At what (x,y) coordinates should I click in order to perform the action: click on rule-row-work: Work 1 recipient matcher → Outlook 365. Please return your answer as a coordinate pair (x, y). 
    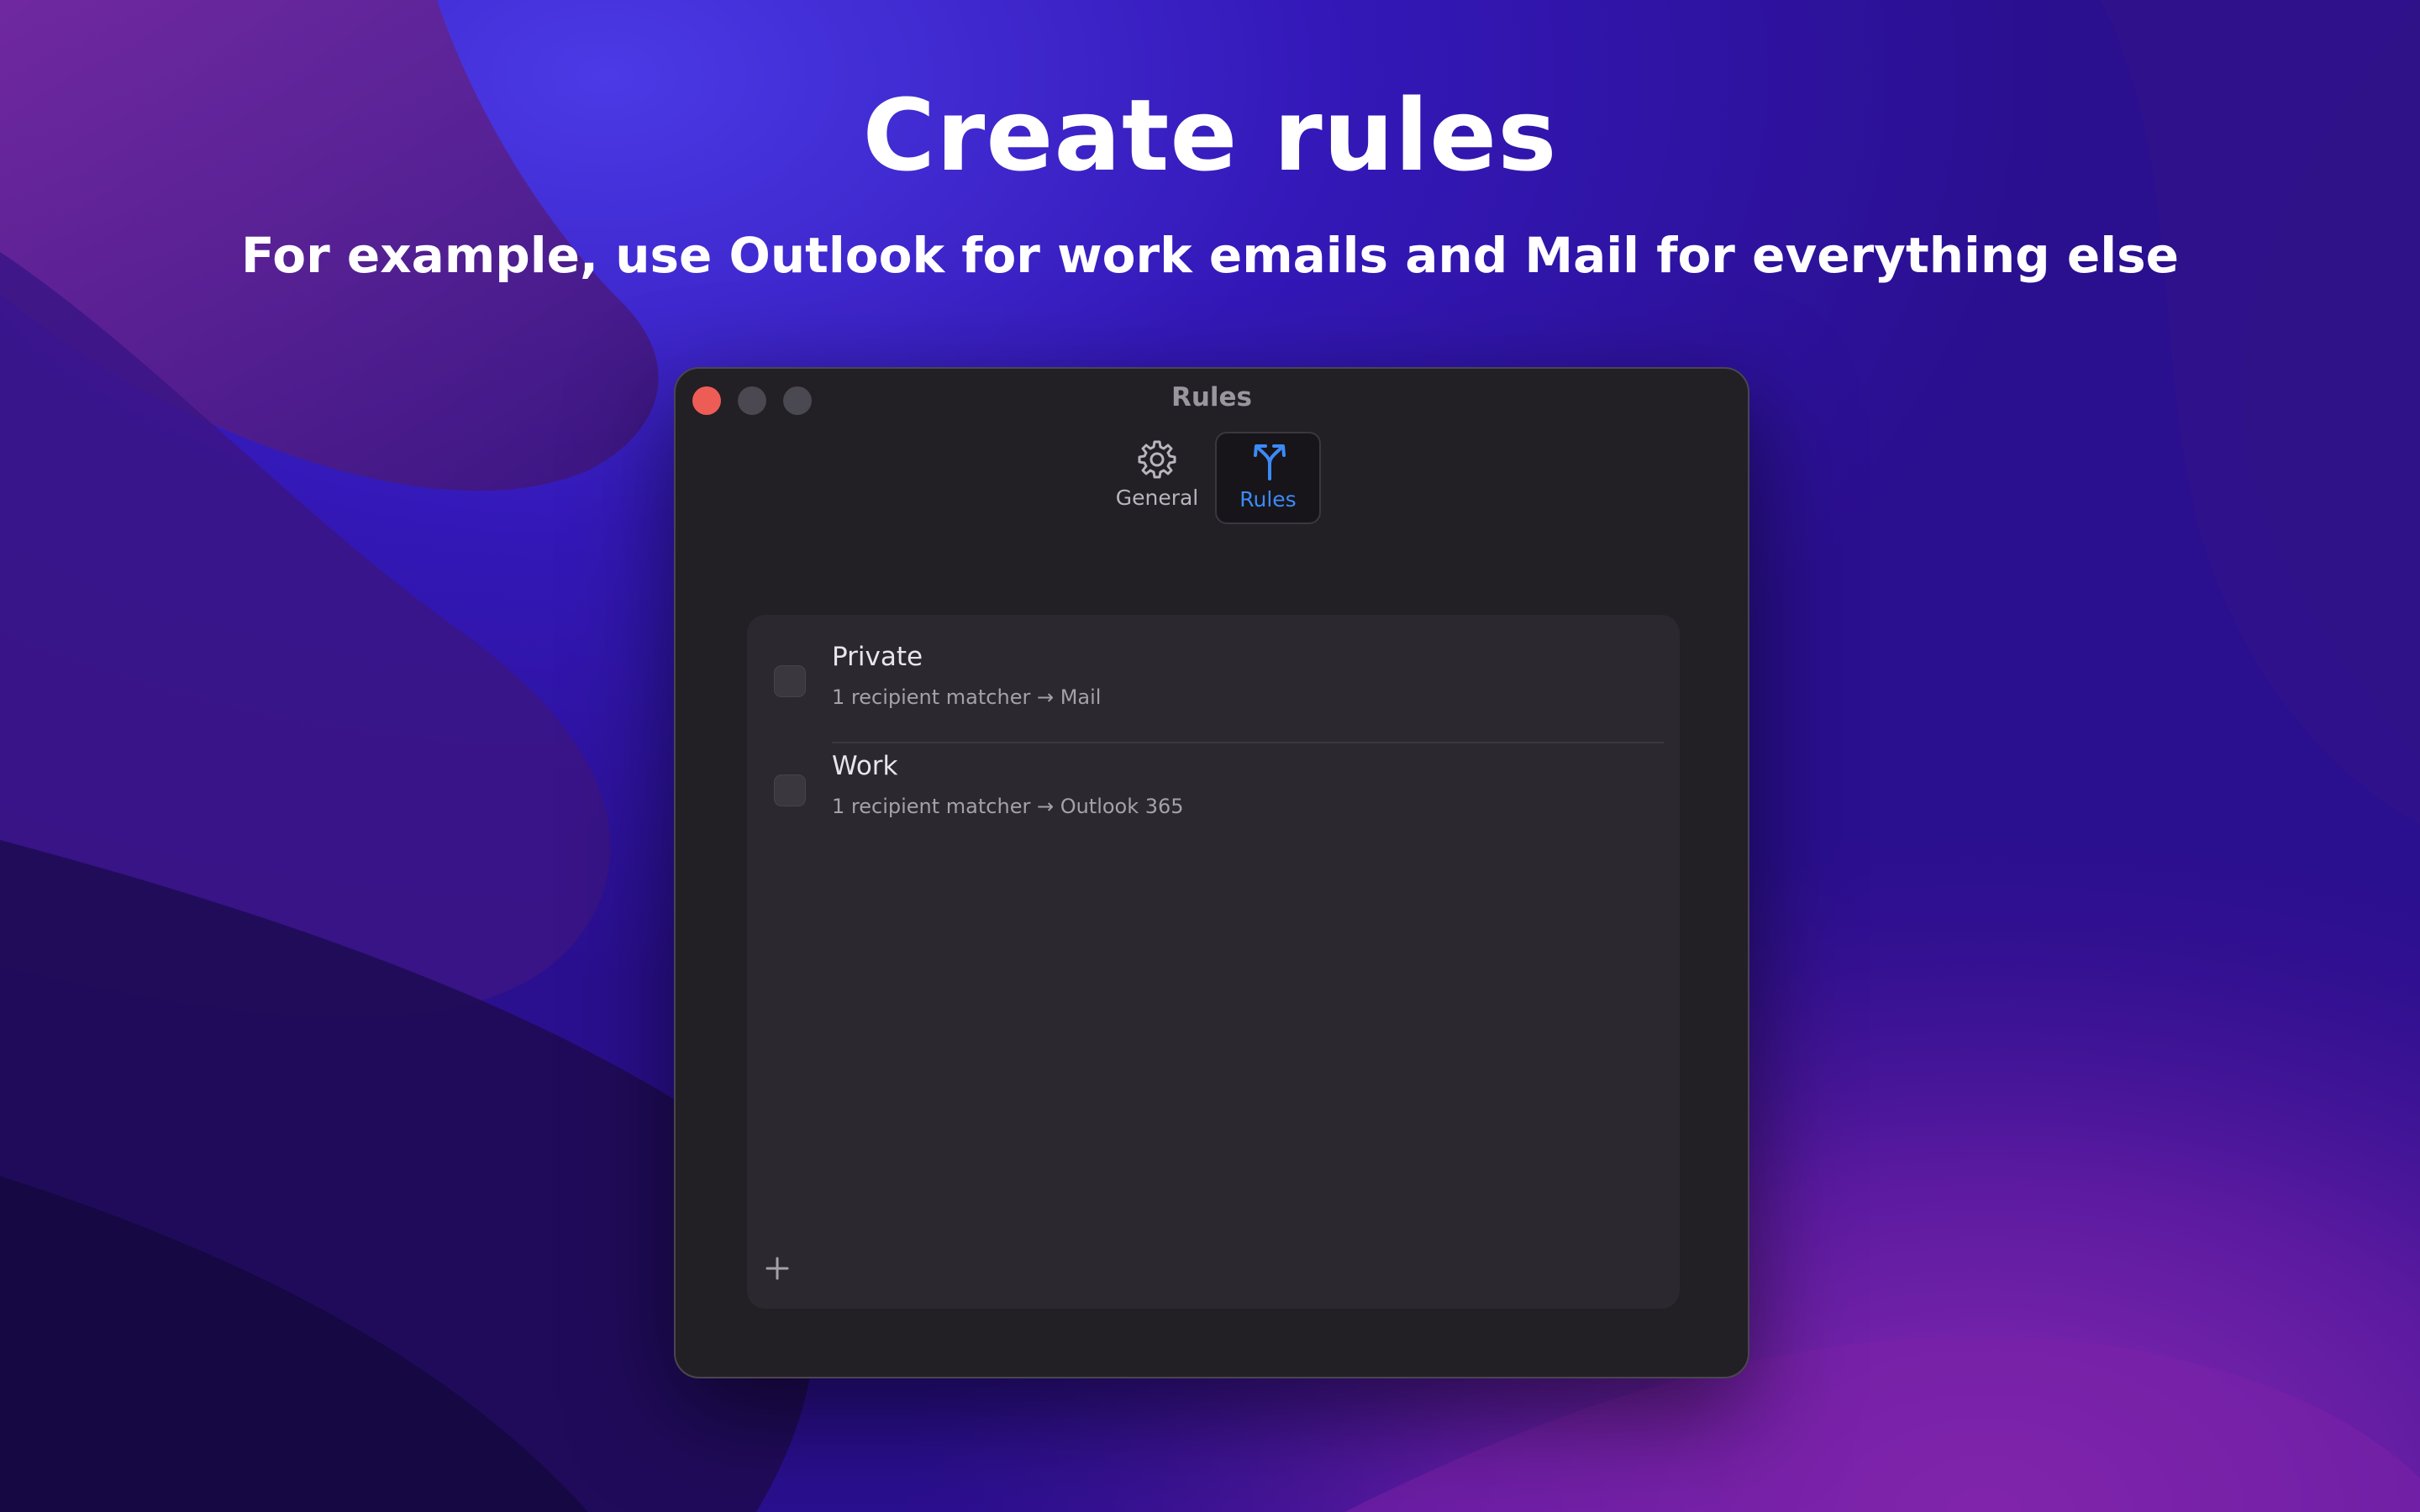
    Looking at the image, I should click on (1213, 791).